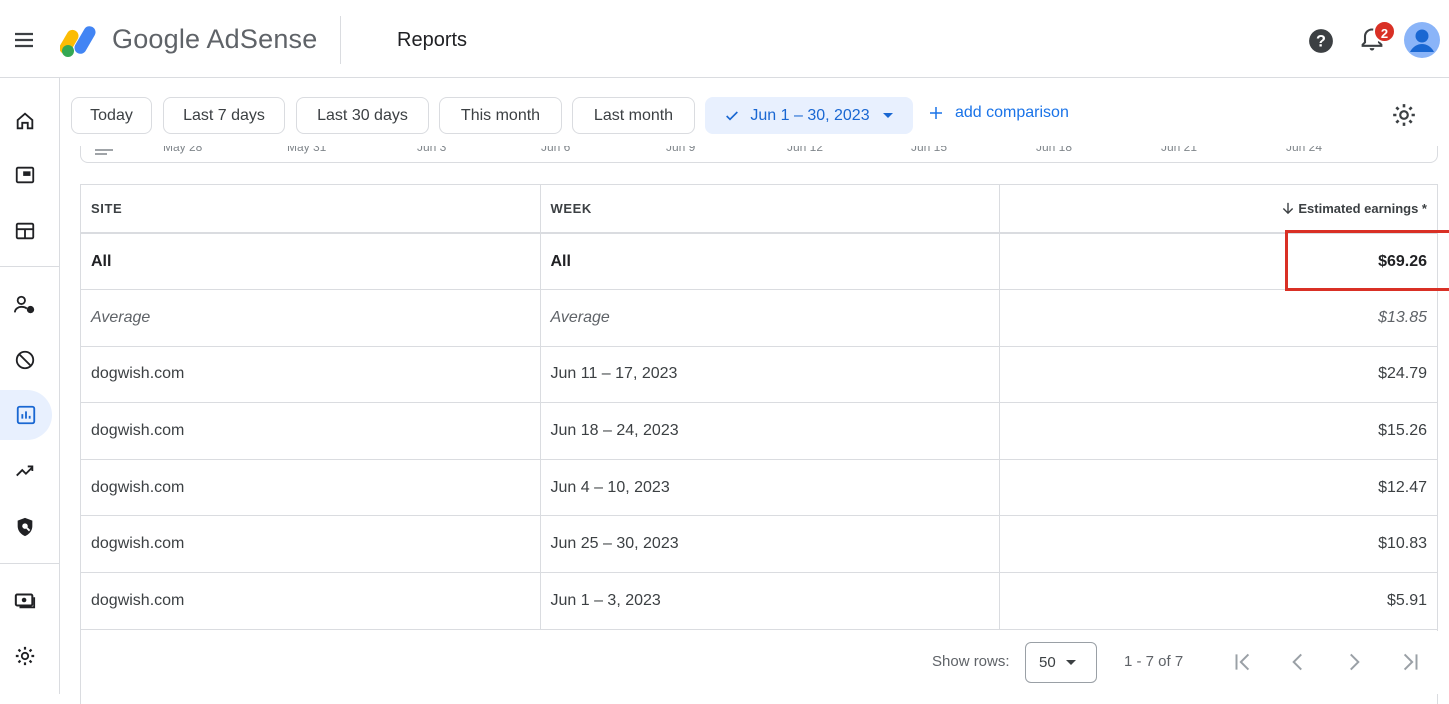  Describe the element at coordinates (732, 115) in the screenshot. I see `check-icon` at that location.